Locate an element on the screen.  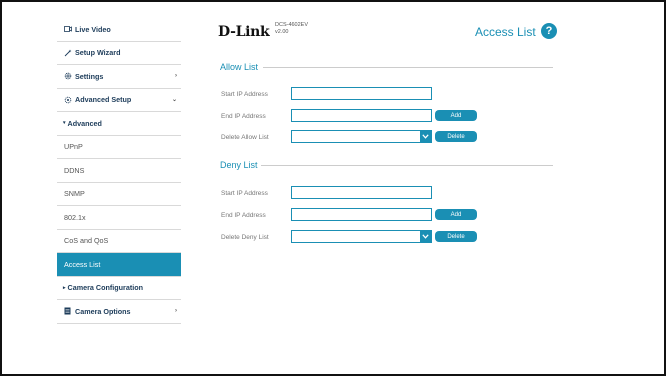
sidebar-item-label: CoS and QoS is located at coordinates (86, 241).